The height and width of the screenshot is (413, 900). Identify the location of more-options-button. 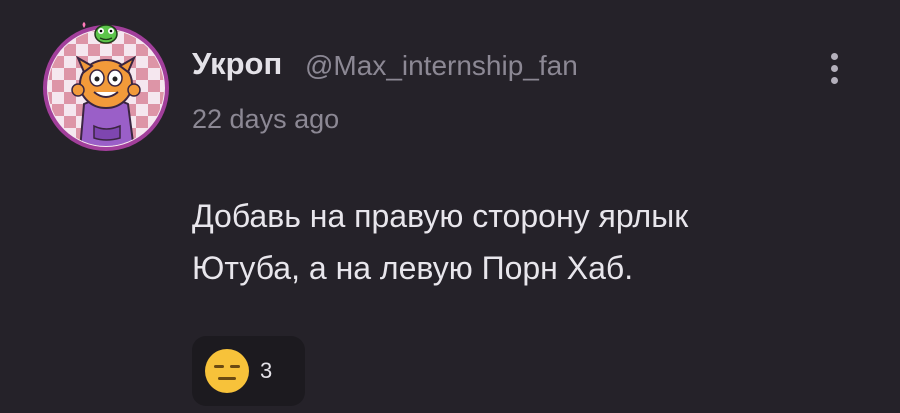
(834, 68).